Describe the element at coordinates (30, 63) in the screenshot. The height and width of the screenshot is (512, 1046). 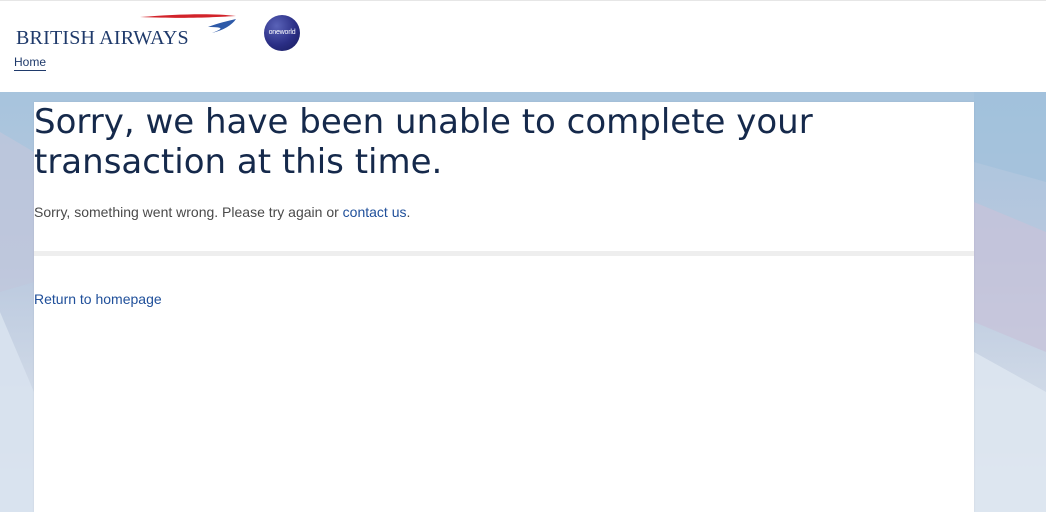
I see `home-link: Home` at that location.